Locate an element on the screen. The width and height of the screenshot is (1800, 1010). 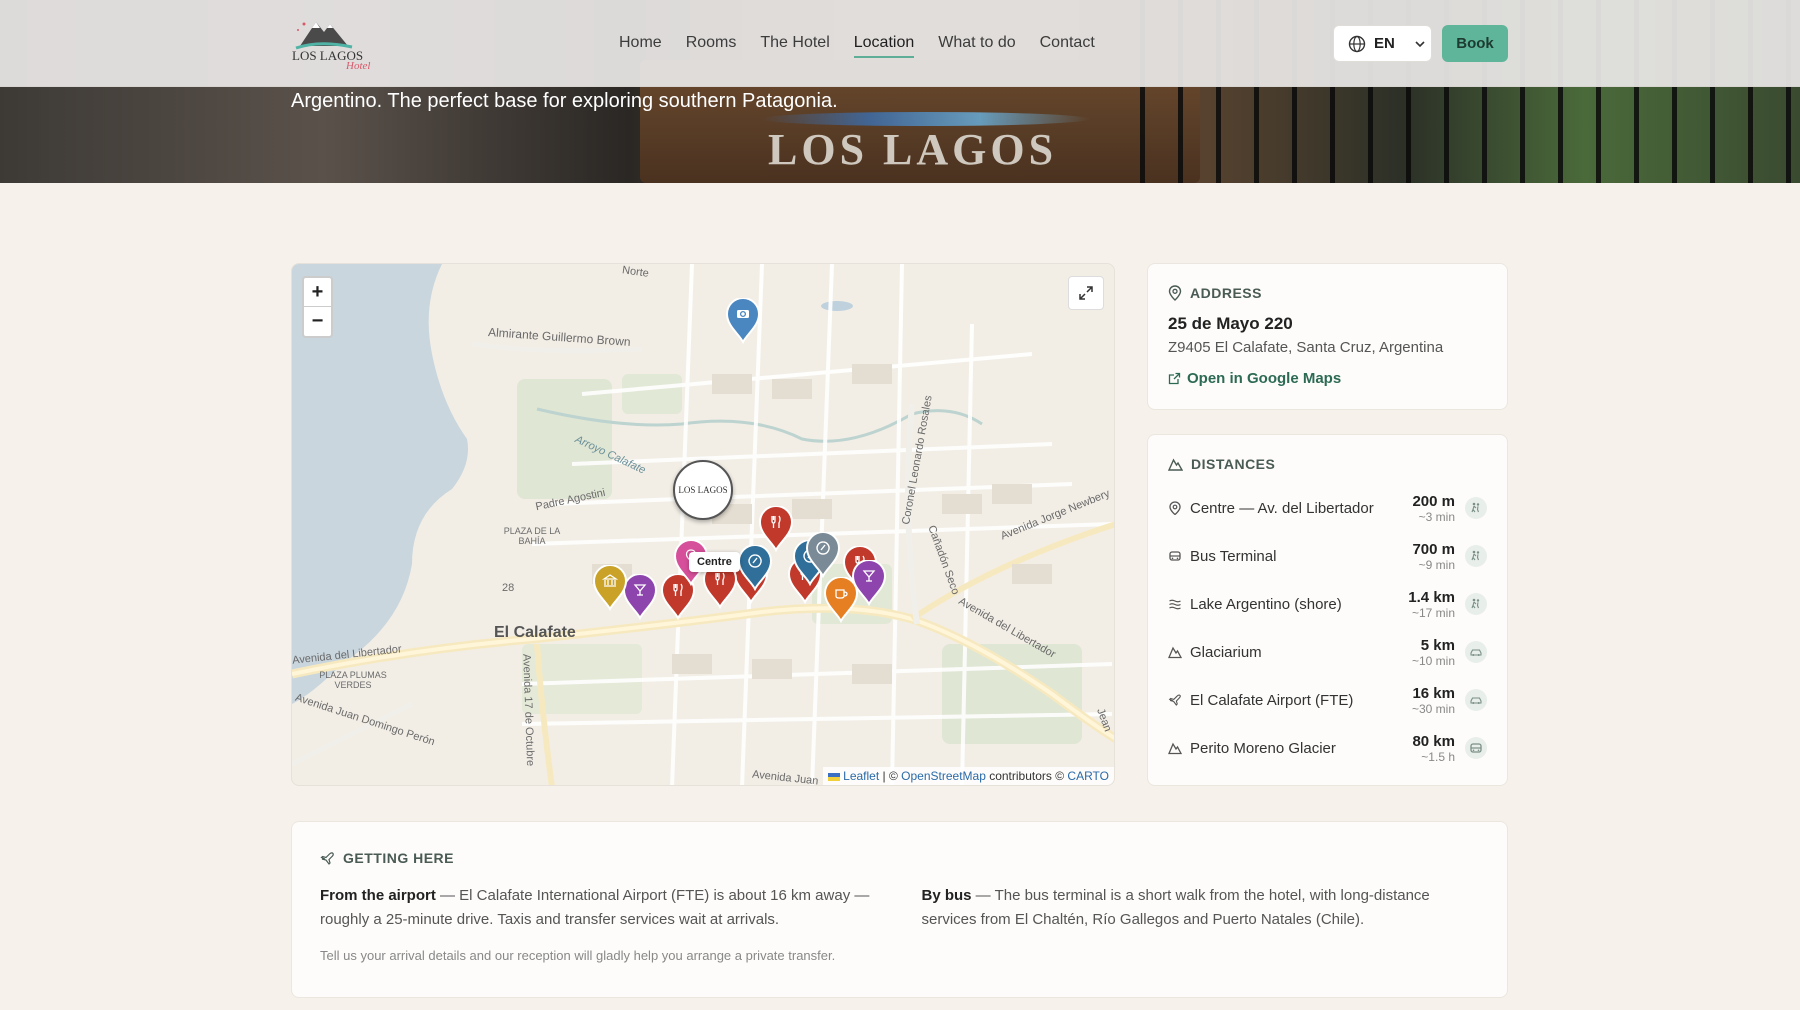
distance-value: 5 km is located at coordinates (1437, 645).